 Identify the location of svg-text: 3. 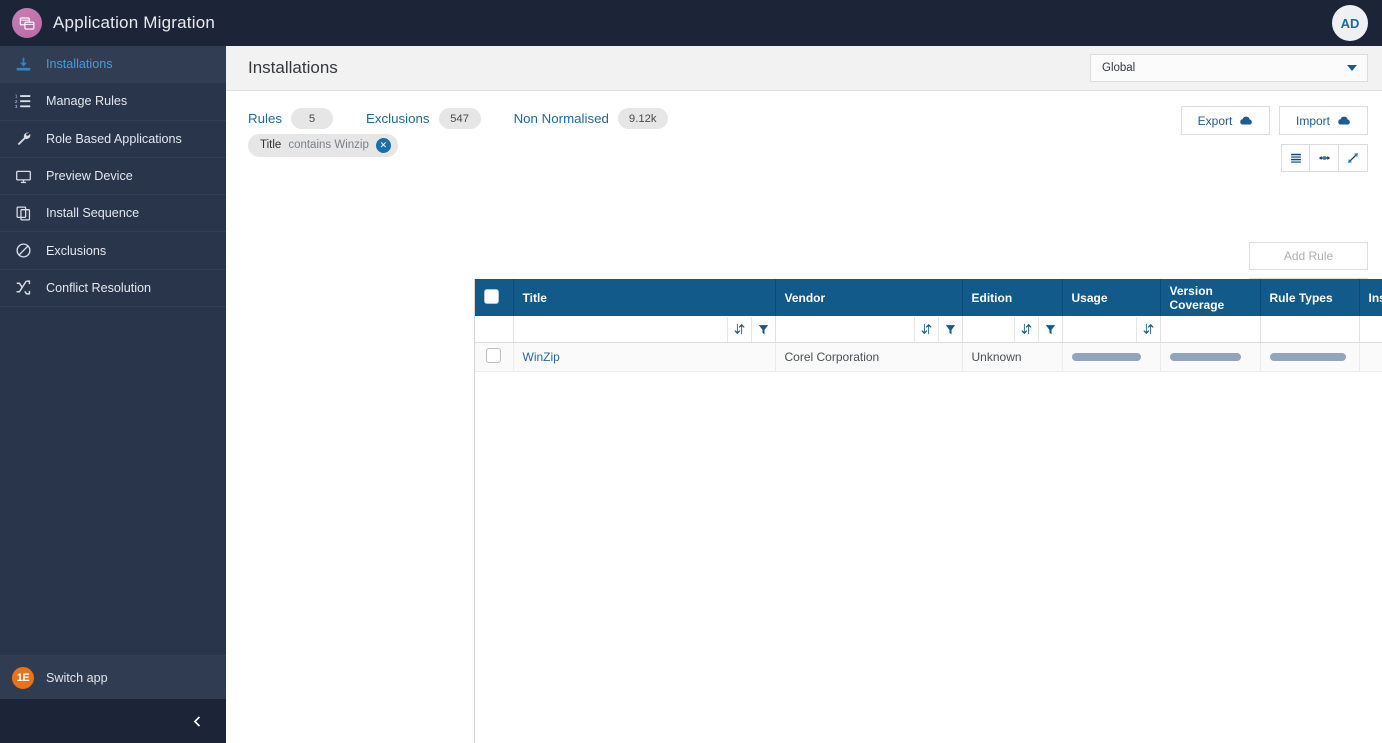
(16, 106).